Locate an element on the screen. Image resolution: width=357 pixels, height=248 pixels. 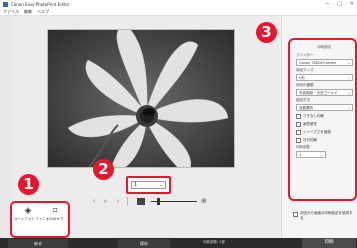
callout-badge-2: 2 is located at coordinates (103, 169).